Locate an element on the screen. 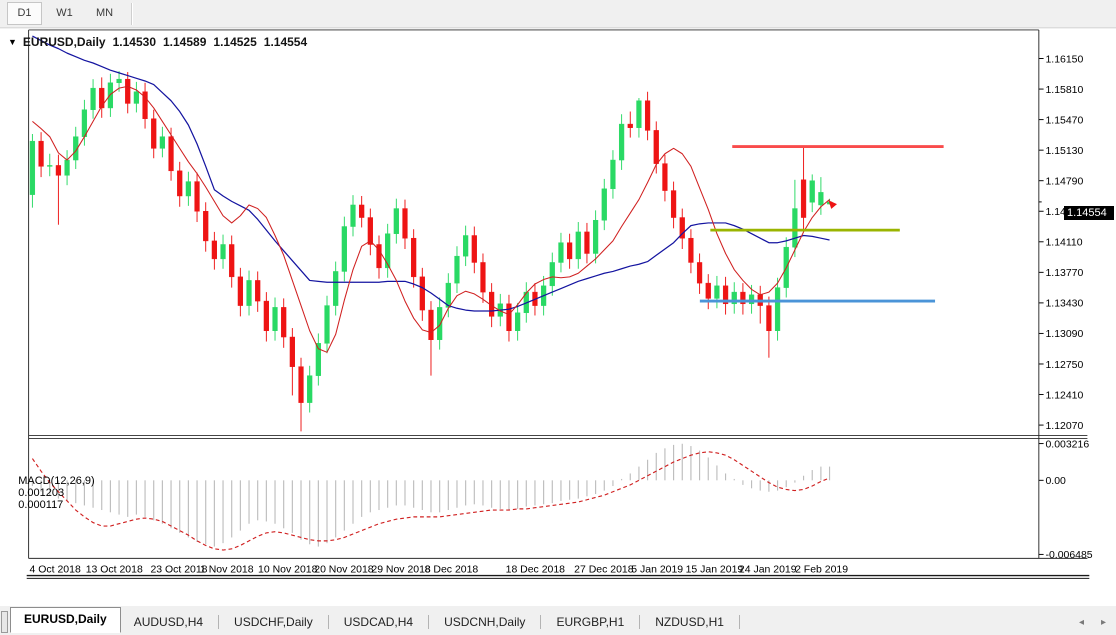  timeframe-button-mn: MN is located at coordinates (104, 13).